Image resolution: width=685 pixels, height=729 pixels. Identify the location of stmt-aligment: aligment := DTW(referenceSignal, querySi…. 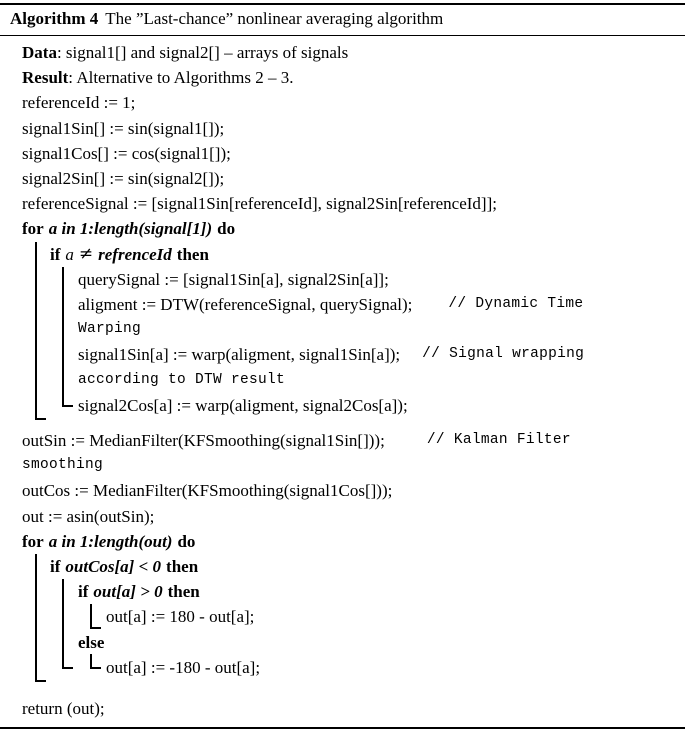
(245, 305).